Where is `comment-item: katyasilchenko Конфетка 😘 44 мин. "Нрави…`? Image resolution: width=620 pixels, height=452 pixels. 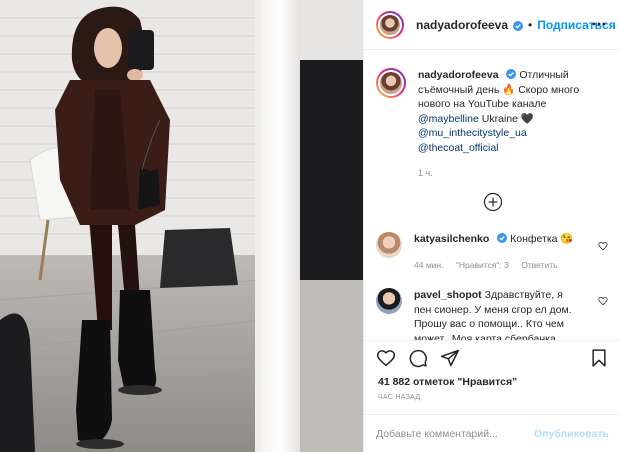
comment-item: katyasilchenko Конфетка 😘 44 мин. "Нрави… is located at coordinates (496, 252).